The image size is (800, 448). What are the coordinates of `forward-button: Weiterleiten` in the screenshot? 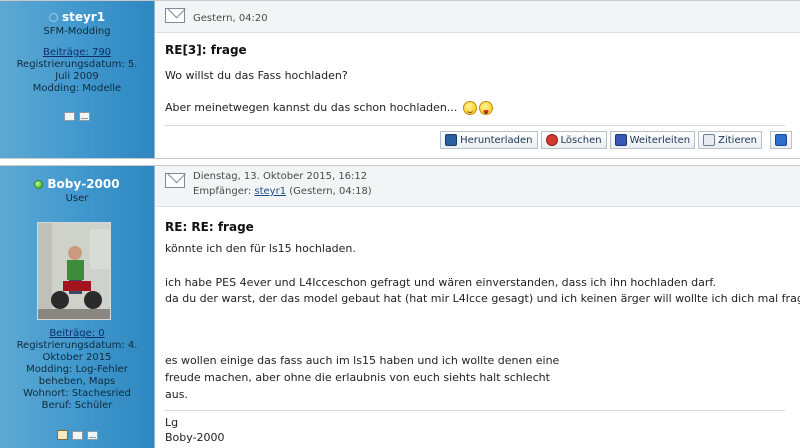 It's located at (652, 140).